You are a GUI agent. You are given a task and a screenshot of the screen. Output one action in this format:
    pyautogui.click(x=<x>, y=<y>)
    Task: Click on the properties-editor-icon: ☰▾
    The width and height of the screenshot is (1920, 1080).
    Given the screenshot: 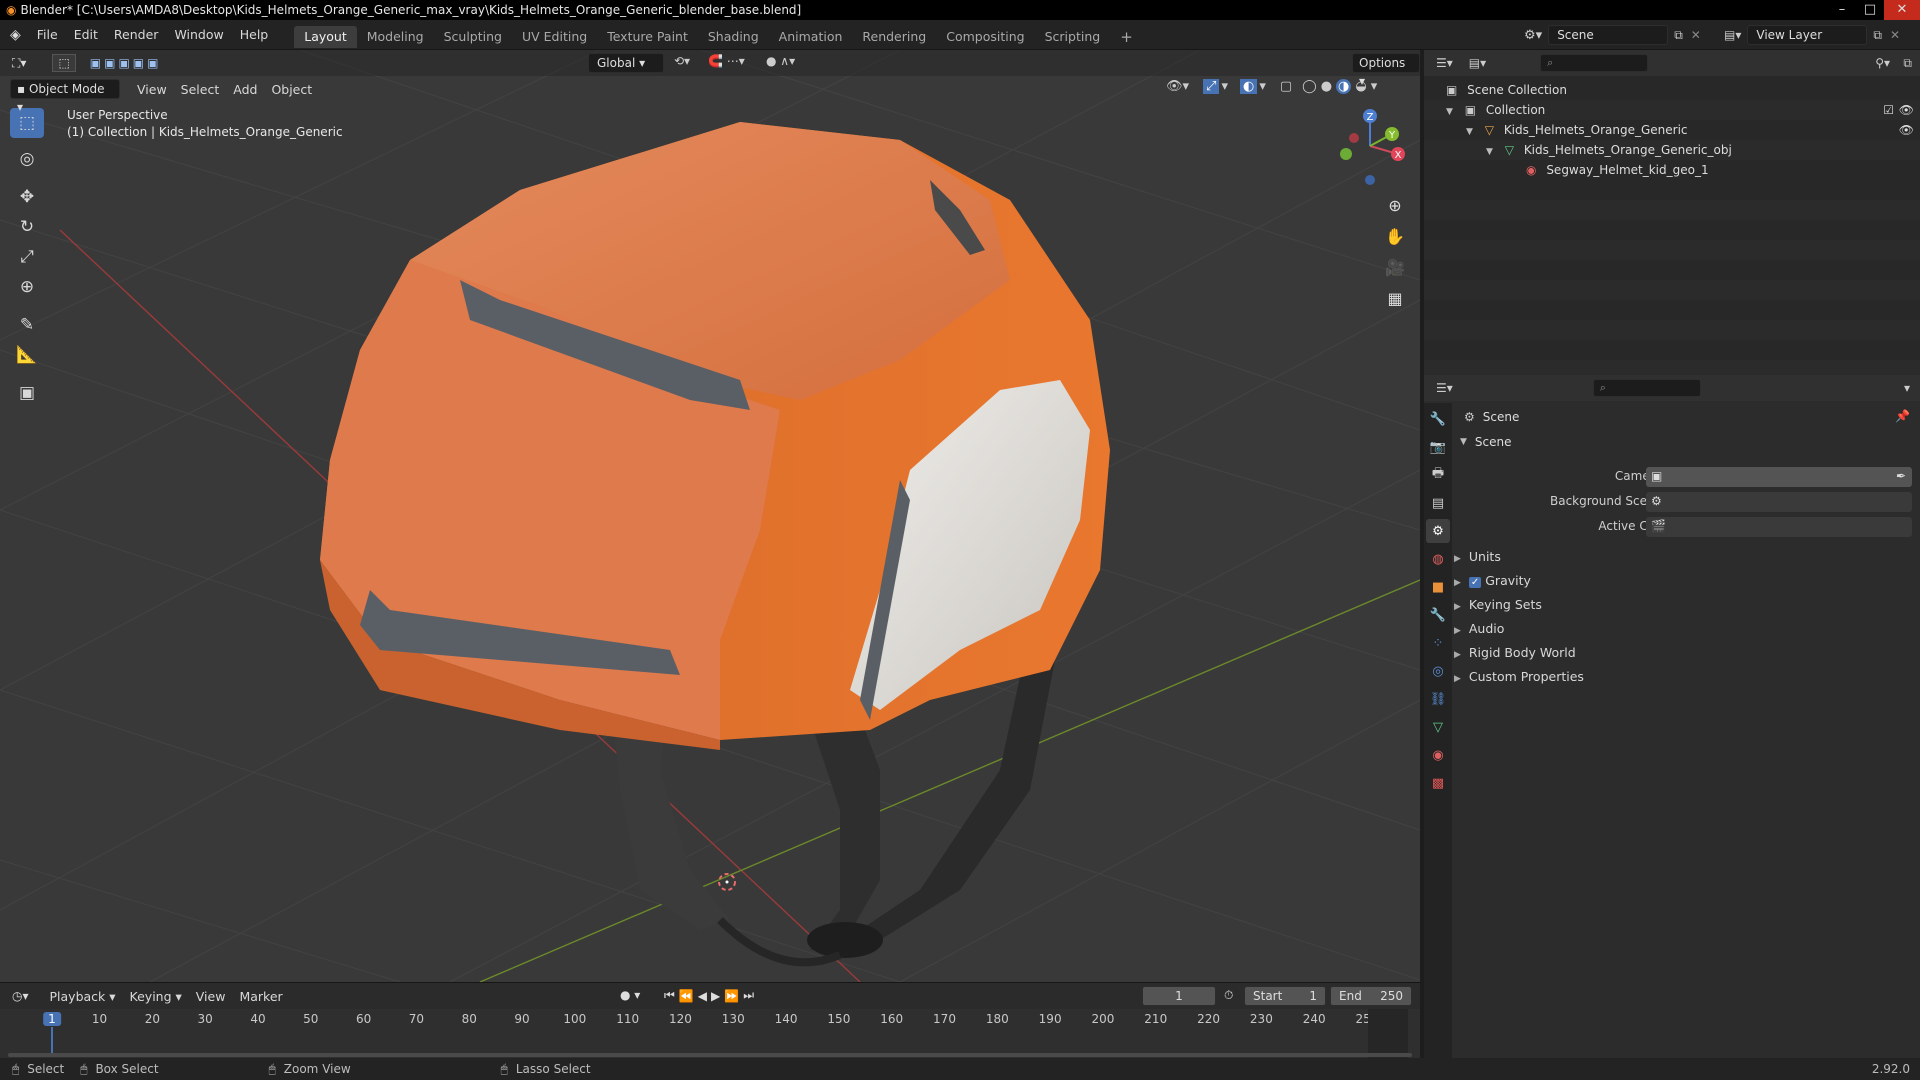 What is the action you would take?
    pyautogui.click(x=1444, y=388)
    